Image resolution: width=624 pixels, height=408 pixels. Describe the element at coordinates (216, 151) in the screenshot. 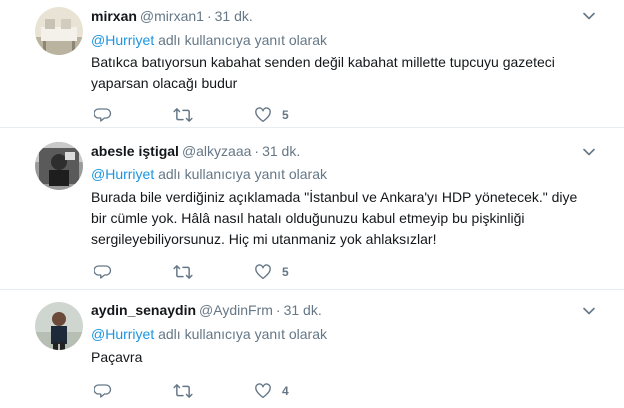

I see `username: @alkyzaaa` at that location.